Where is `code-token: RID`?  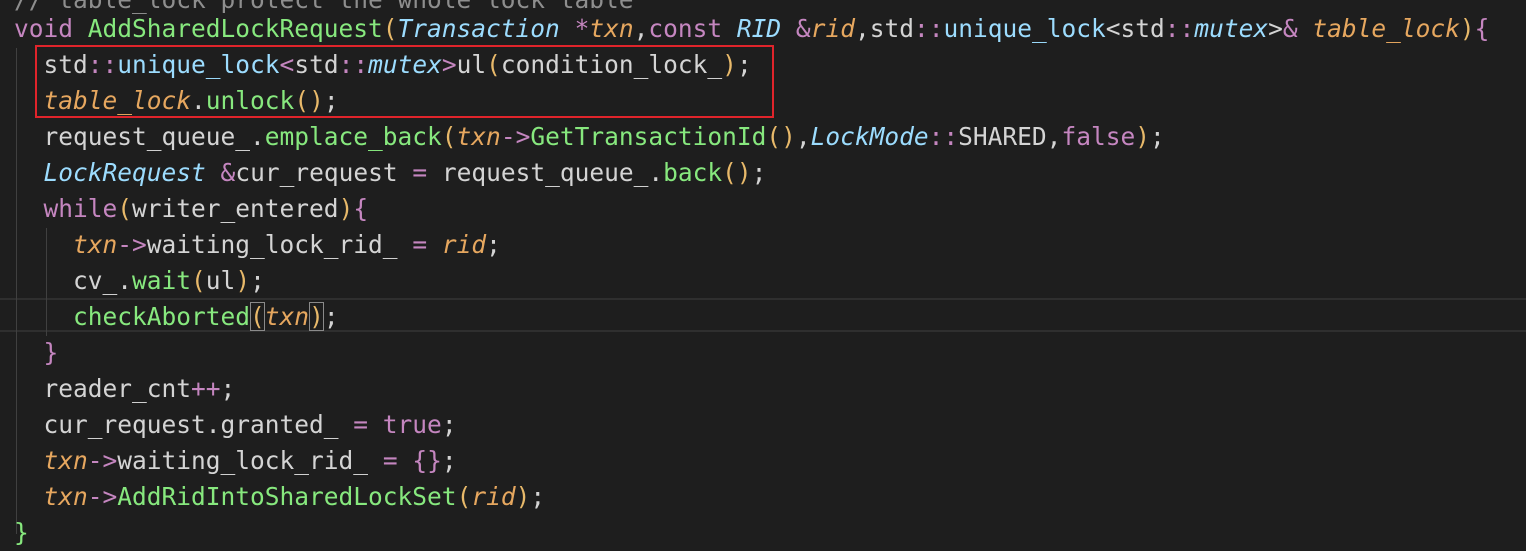 code-token: RID is located at coordinates (759, 28).